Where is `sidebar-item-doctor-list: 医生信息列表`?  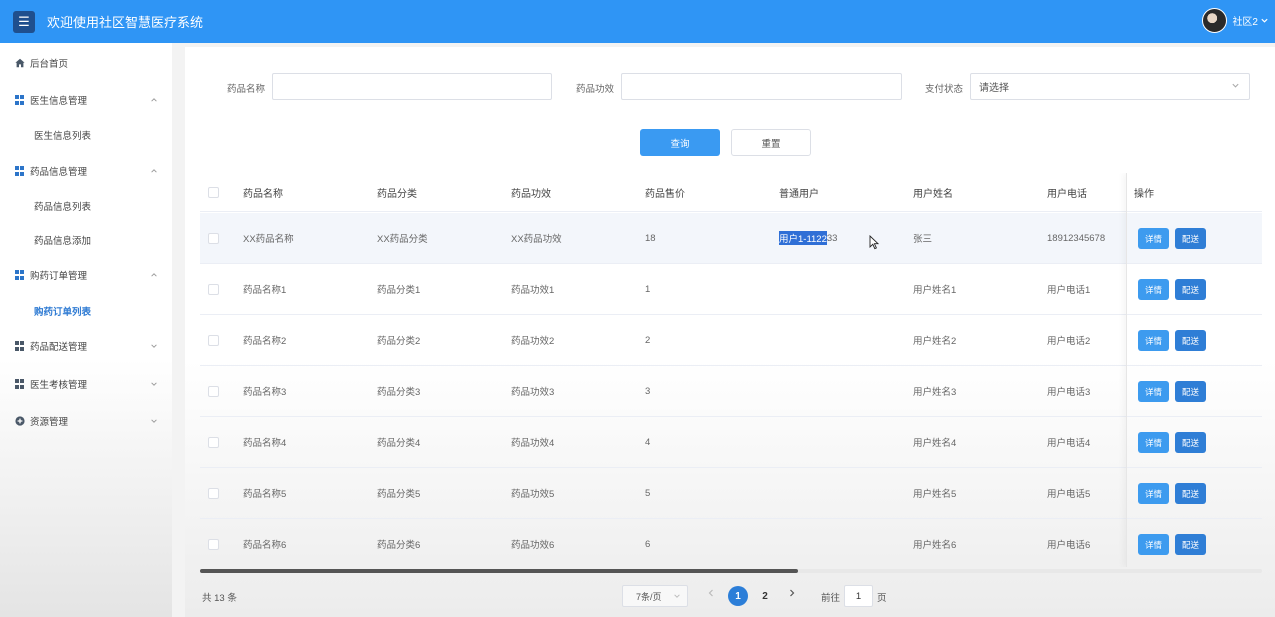 sidebar-item-doctor-list: 医生信息列表 is located at coordinates (86, 135).